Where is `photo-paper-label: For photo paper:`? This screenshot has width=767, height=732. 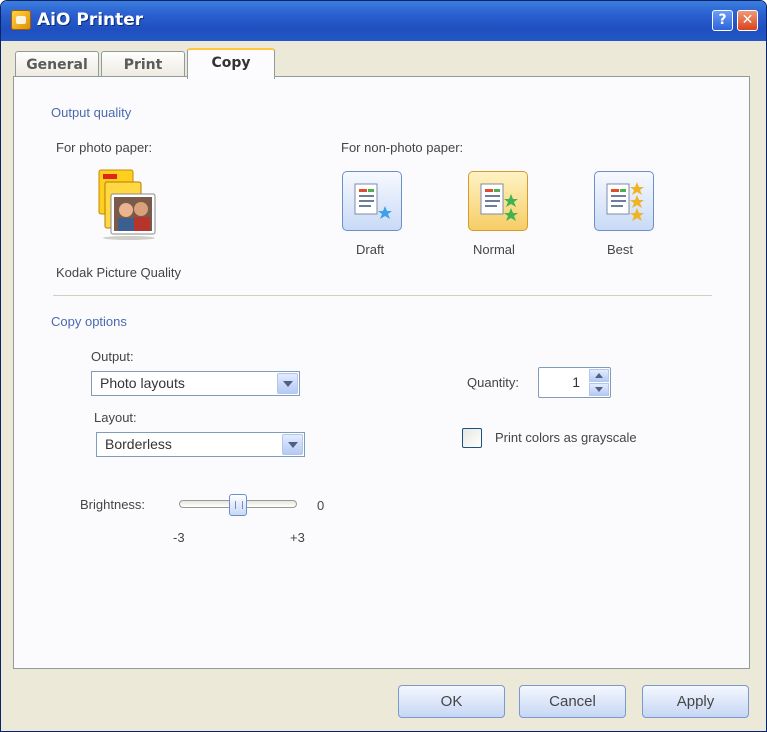 photo-paper-label: For photo paper: is located at coordinates (104, 147).